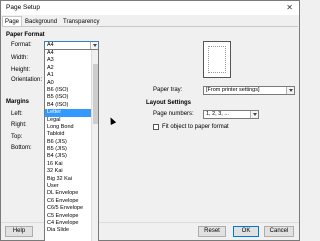  What do you see at coordinates (20, 58) in the screenshot?
I see `width-label: Width:` at bounding box center [20, 58].